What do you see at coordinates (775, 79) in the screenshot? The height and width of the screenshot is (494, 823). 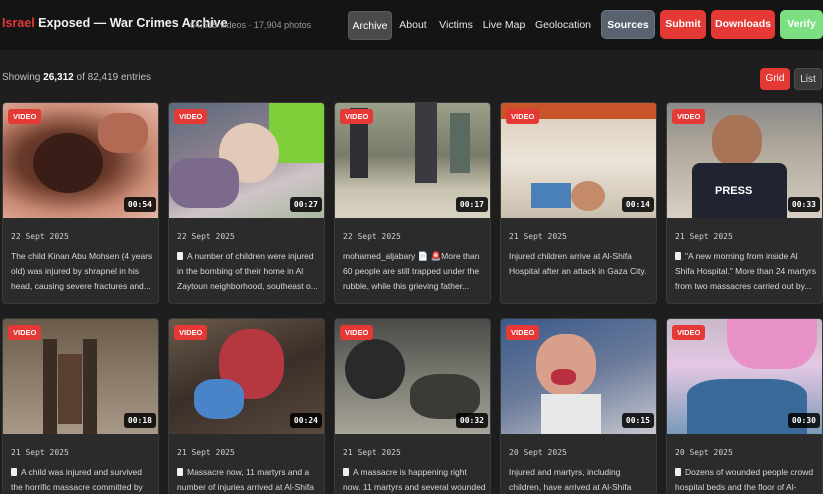 I see `grid-view-toggle: Grid` at bounding box center [775, 79].